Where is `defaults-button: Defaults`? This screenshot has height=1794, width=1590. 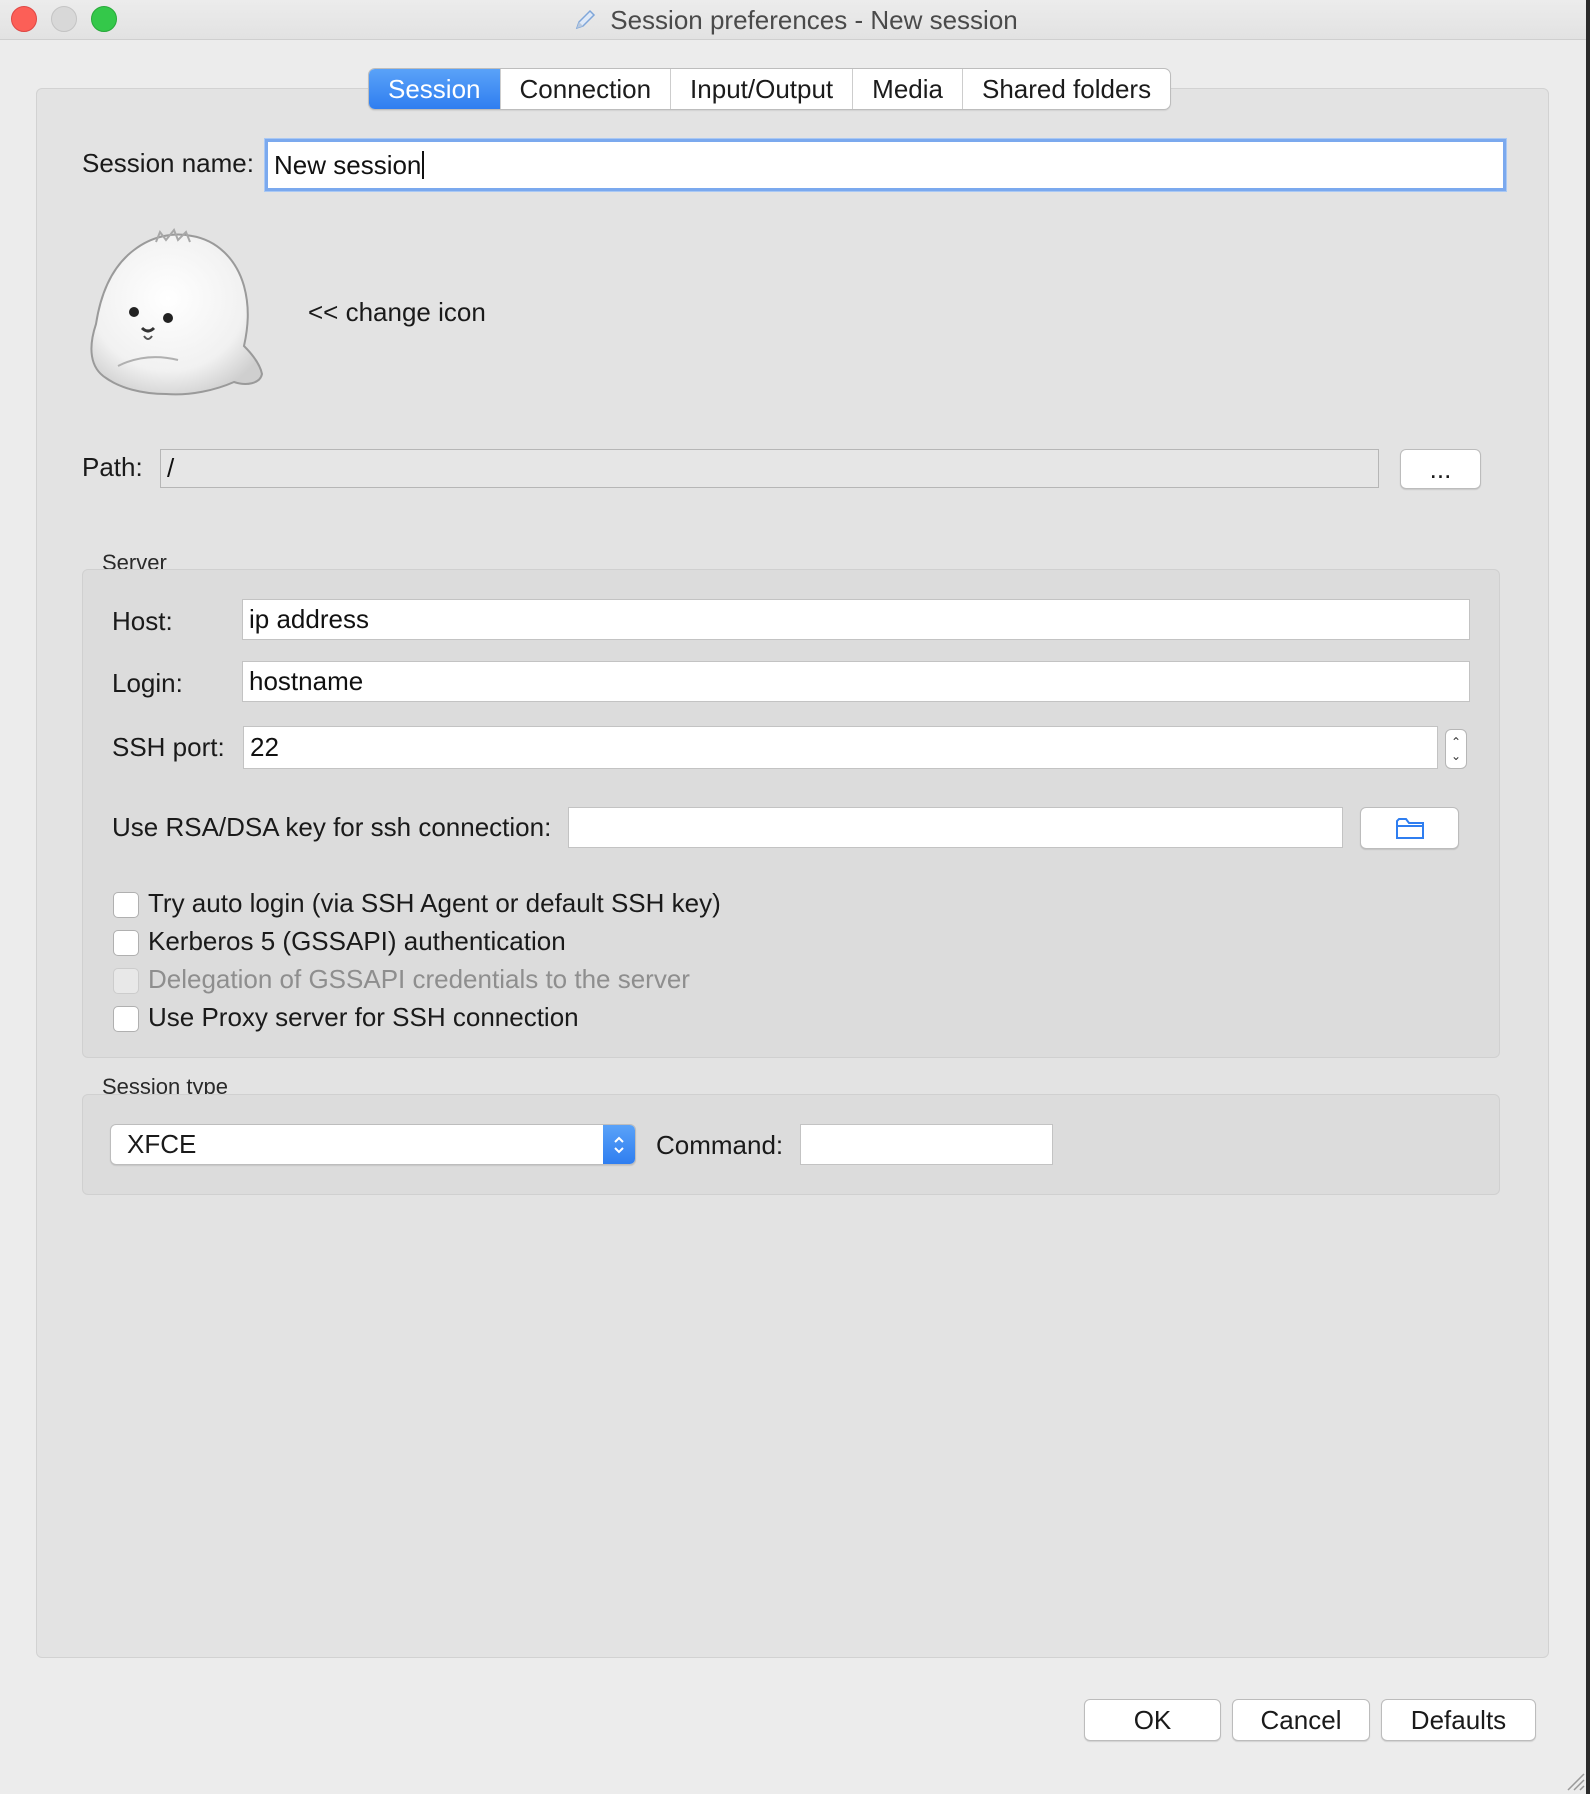
defaults-button: Defaults is located at coordinates (1458, 1720).